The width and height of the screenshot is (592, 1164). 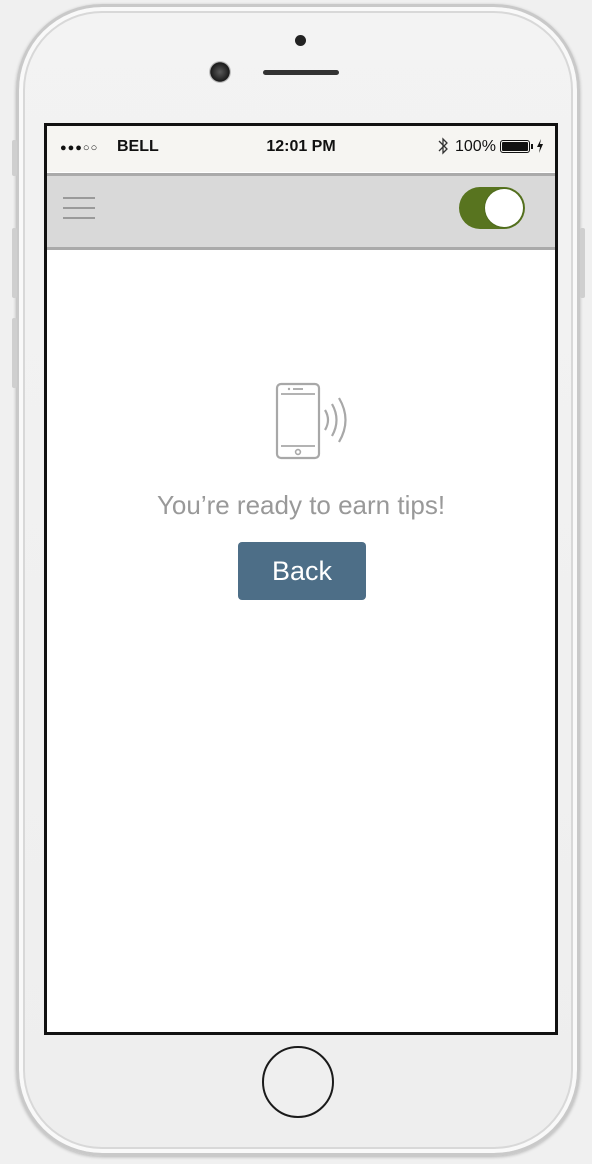 I want to click on ready-message: You’re ready to earn tips!, so click(x=301, y=505).